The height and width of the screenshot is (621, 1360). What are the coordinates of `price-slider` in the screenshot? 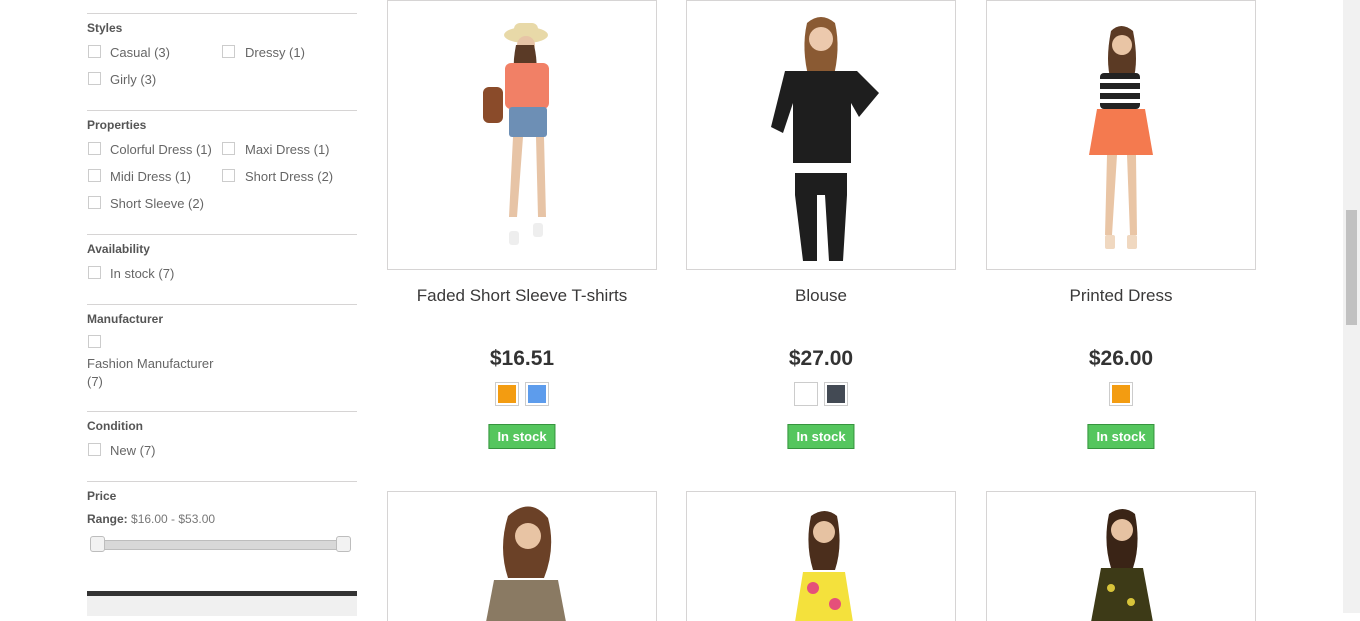 It's located at (220, 544).